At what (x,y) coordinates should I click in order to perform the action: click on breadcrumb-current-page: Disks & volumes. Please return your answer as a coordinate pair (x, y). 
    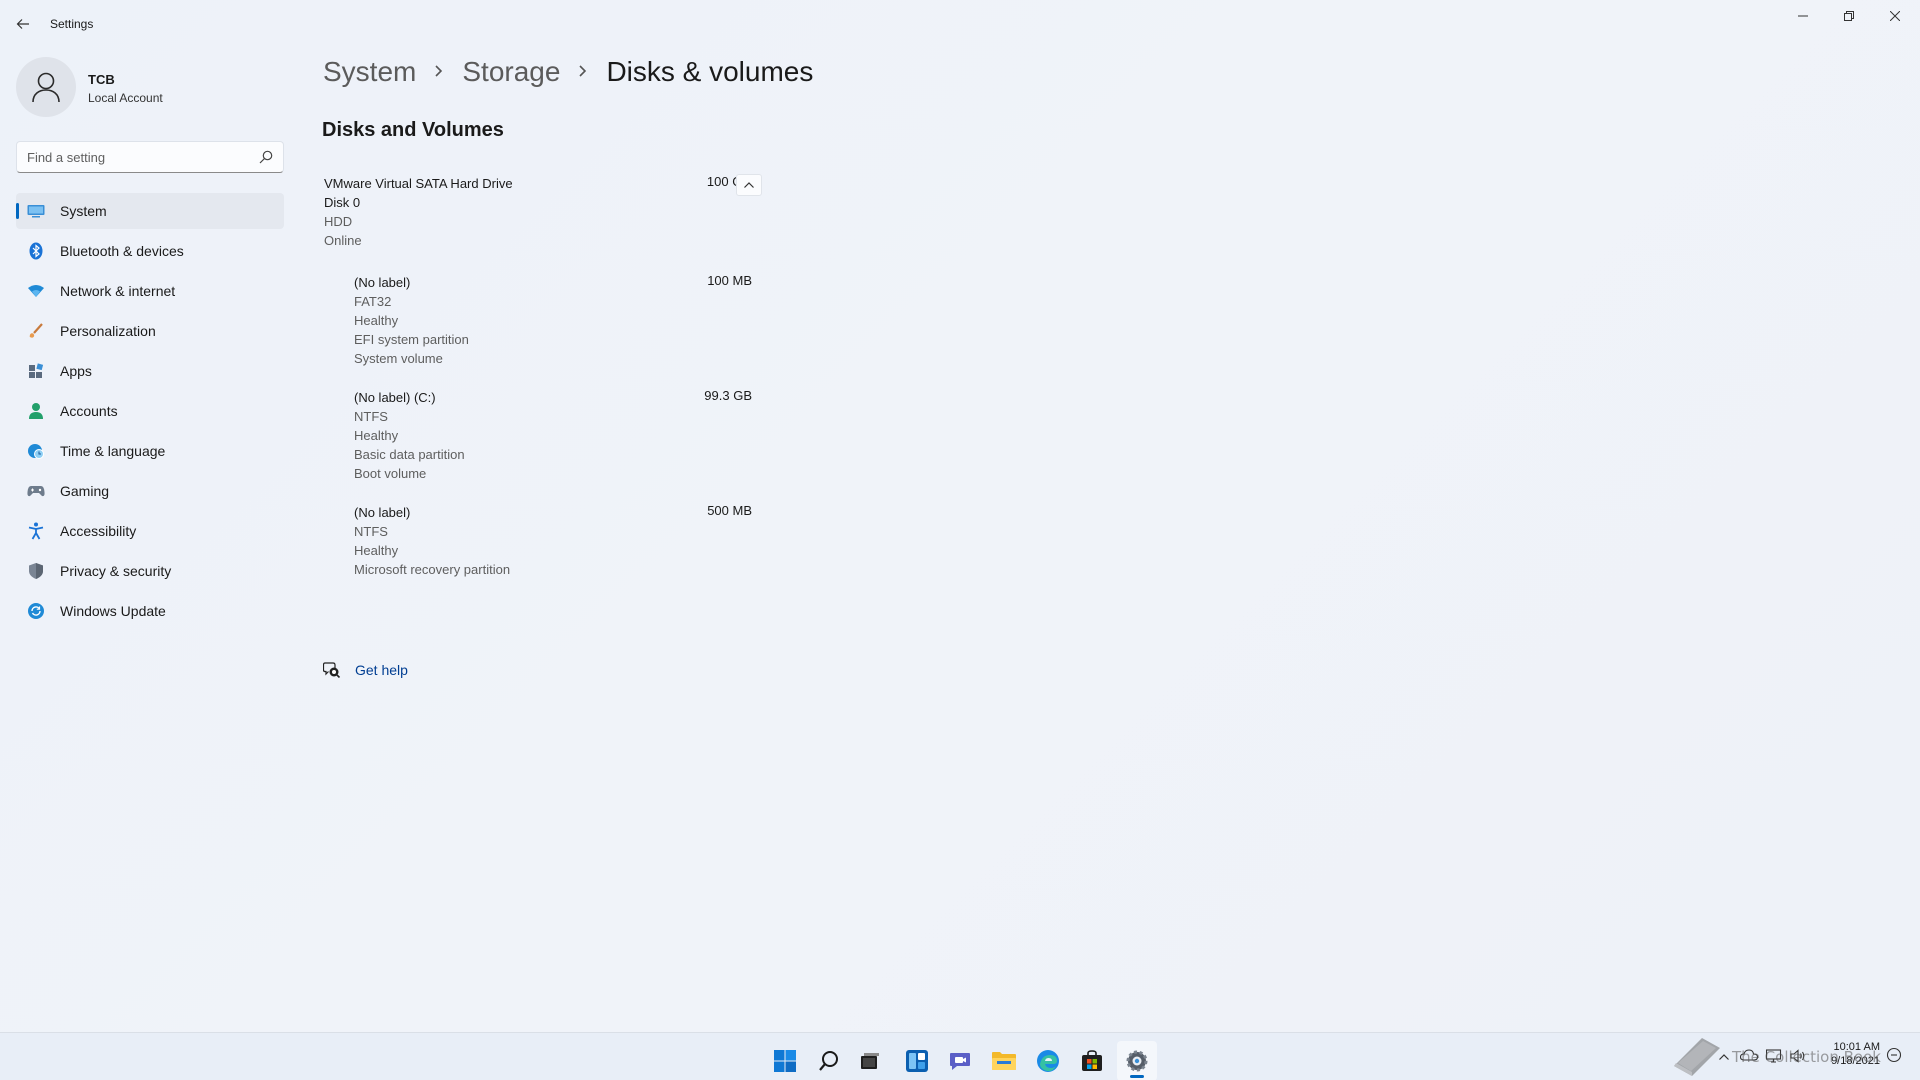
    Looking at the image, I should click on (710, 71).